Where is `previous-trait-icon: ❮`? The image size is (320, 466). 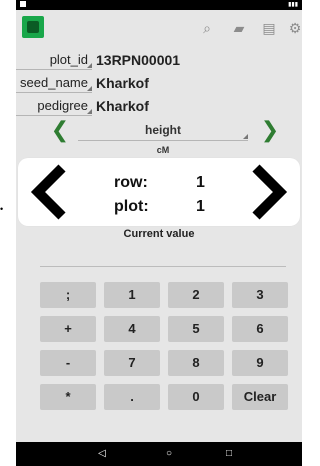
previous-trait-icon: ❮ is located at coordinates (60, 130).